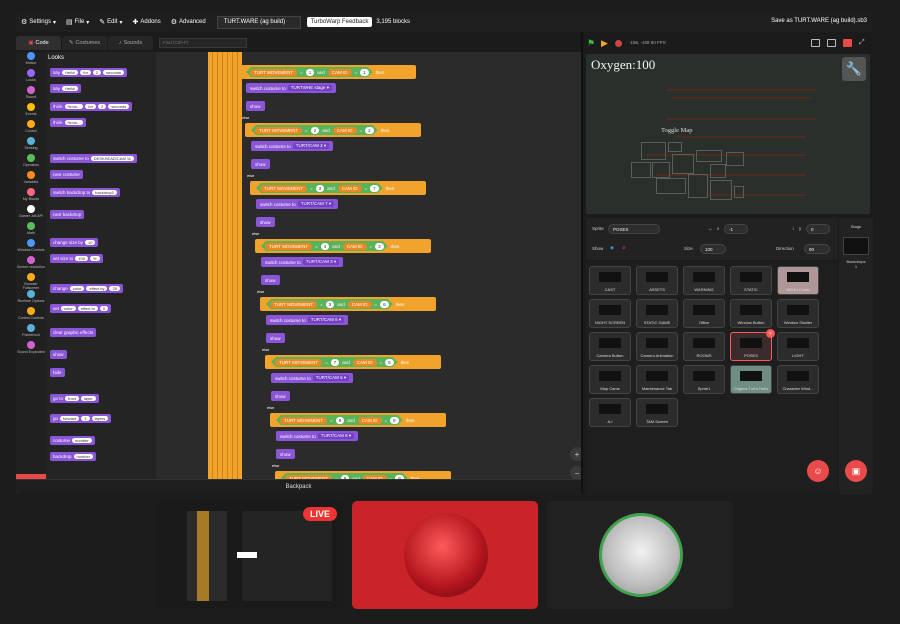  I want to click on palette-block: set size to 100%, so click(76, 258).